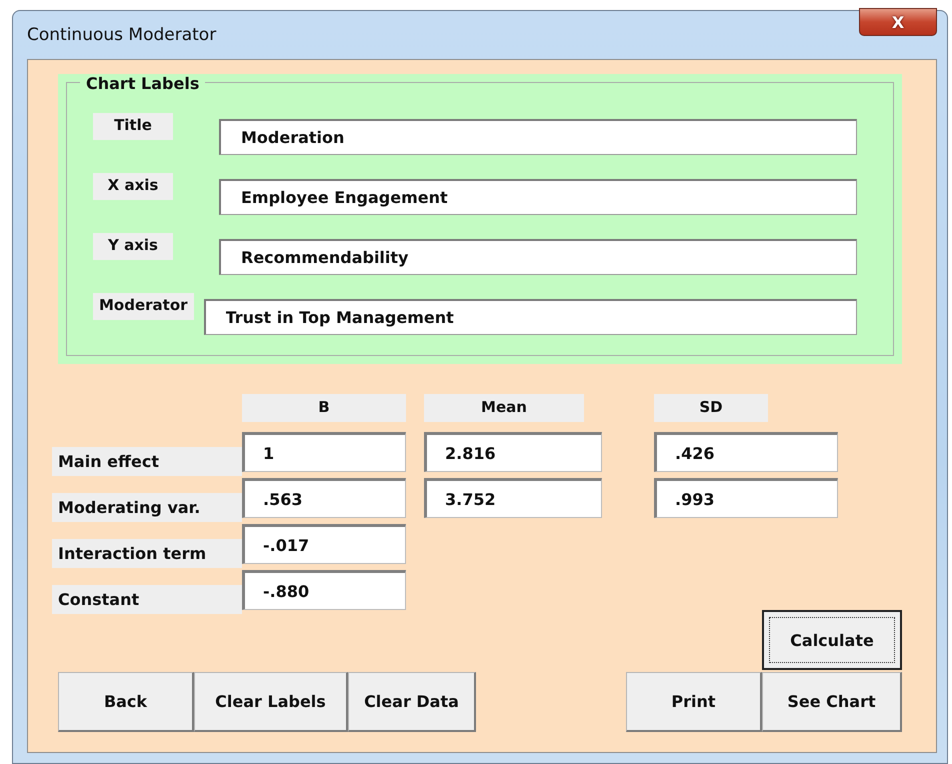  What do you see at coordinates (324, 590) in the screenshot?
I see `value-field: -.880` at bounding box center [324, 590].